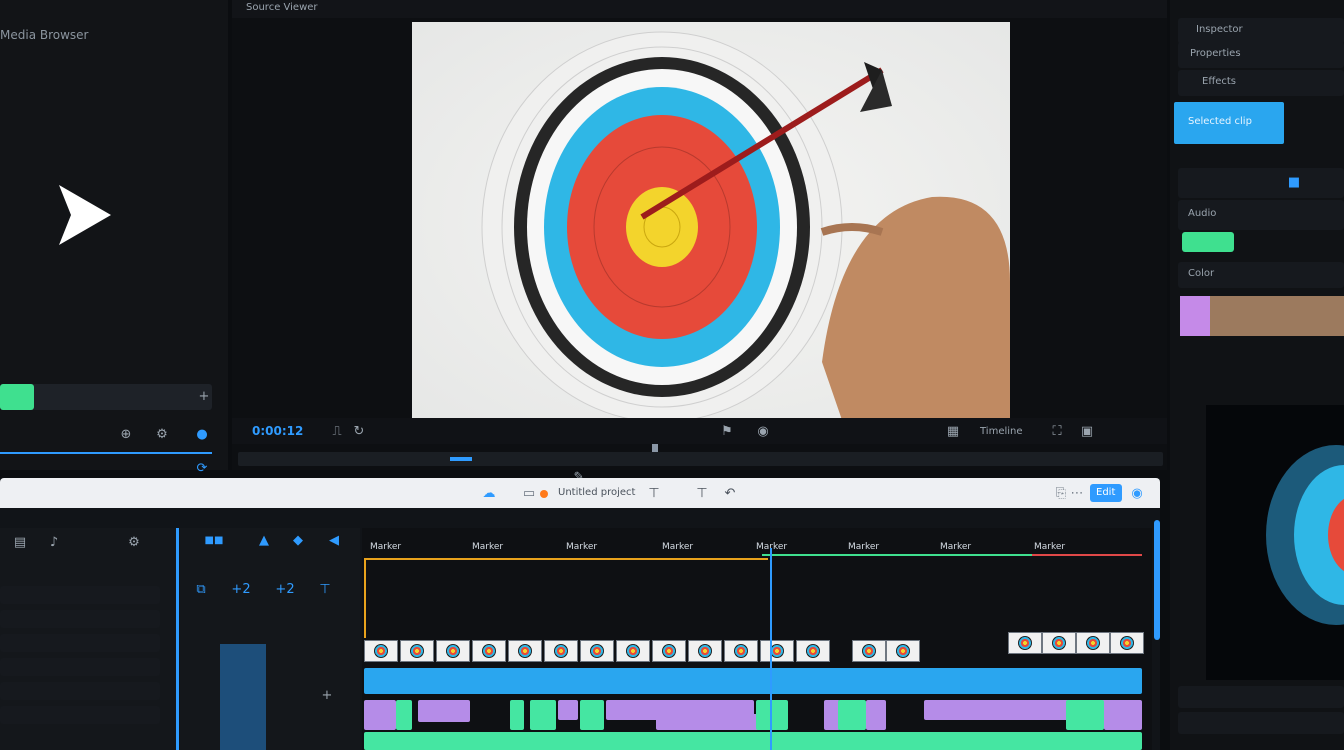  What do you see at coordinates (177, 639) in the screenshot?
I see `timeline-divider` at bounding box center [177, 639].